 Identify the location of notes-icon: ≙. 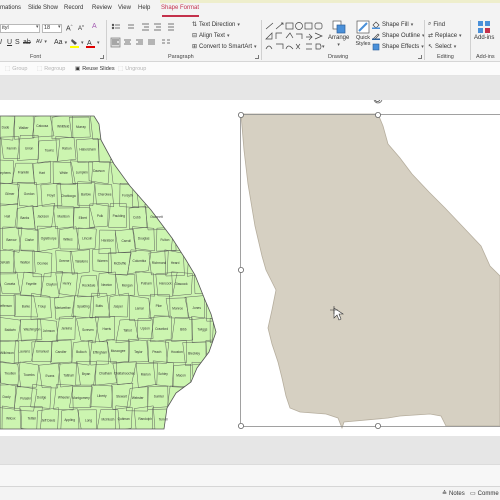
(445, 494).